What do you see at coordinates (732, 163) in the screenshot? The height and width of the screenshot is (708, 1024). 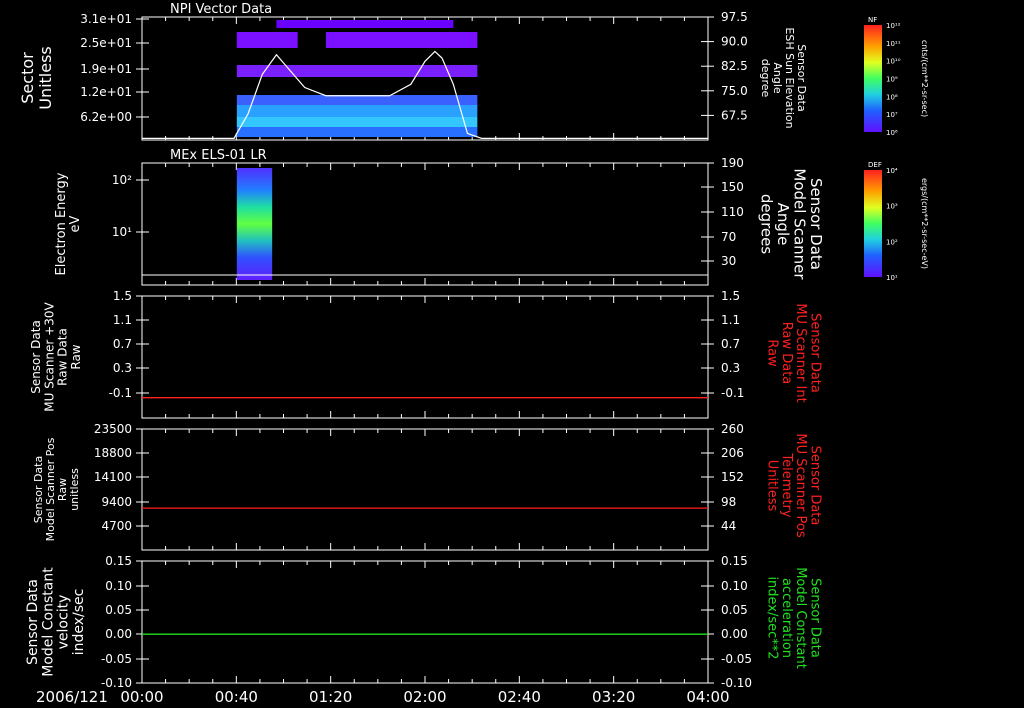 I see `right-y-tick-label: 190` at bounding box center [732, 163].